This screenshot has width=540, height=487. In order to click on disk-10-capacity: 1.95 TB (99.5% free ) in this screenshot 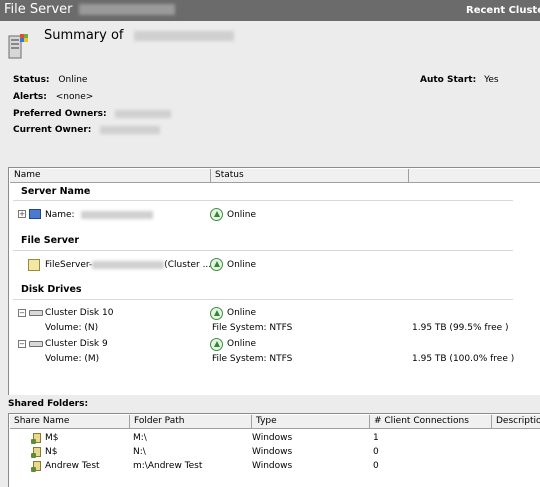, I will do `click(460, 328)`.